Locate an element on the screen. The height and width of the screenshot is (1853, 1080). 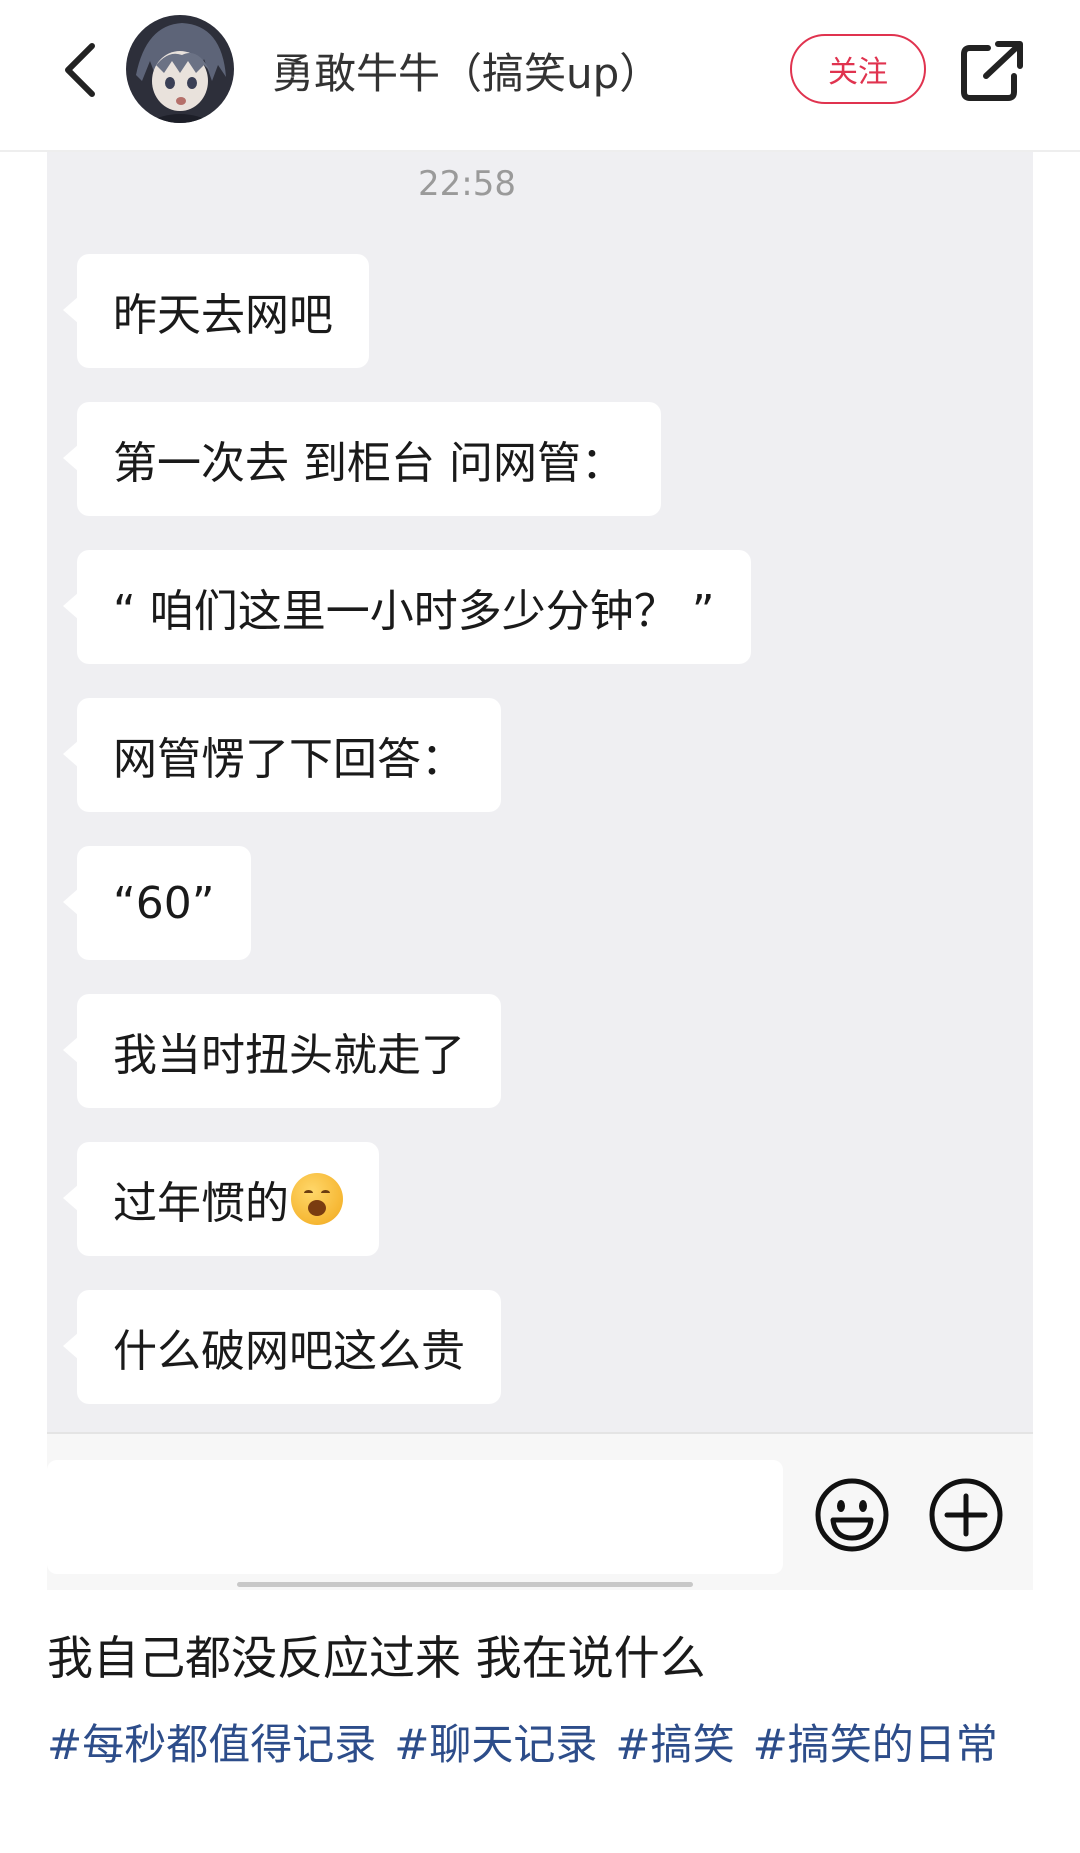
chat-bubble: 昨天去网吧 is located at coordinates (216, 311).